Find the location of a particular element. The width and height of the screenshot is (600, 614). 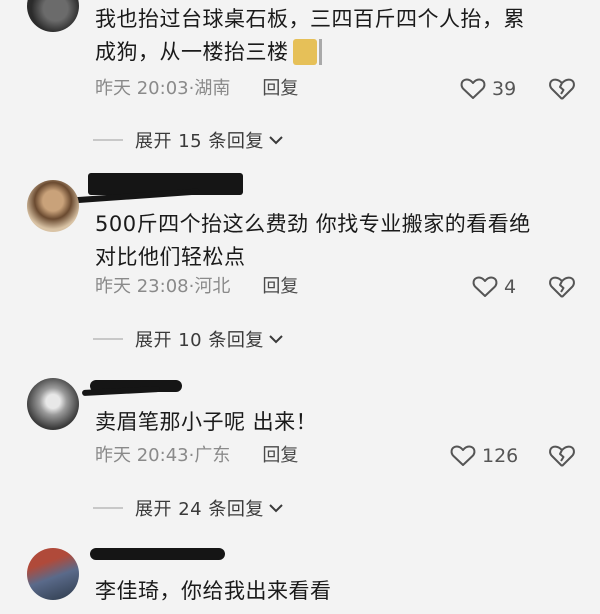

comment-text: 卖眉笔那小子呢 出来！ is located at coordinates (335, 422).